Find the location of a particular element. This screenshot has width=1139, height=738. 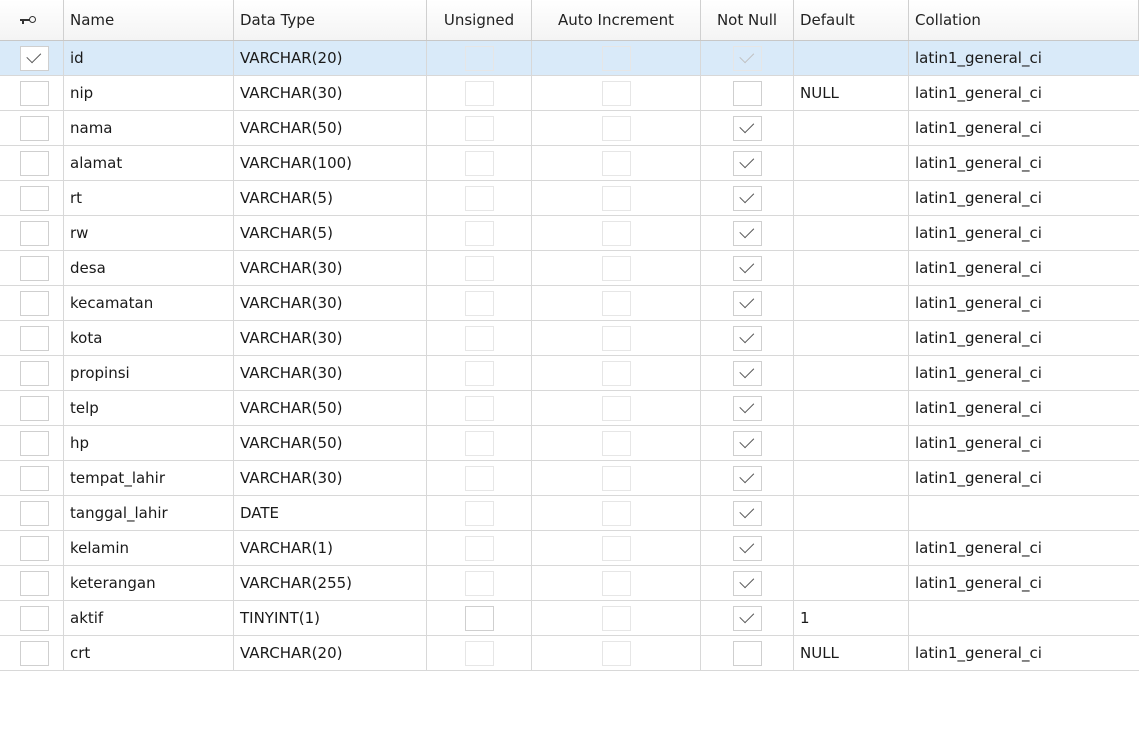

column-name-cell: kelamin is located at coordinates (149, 548).